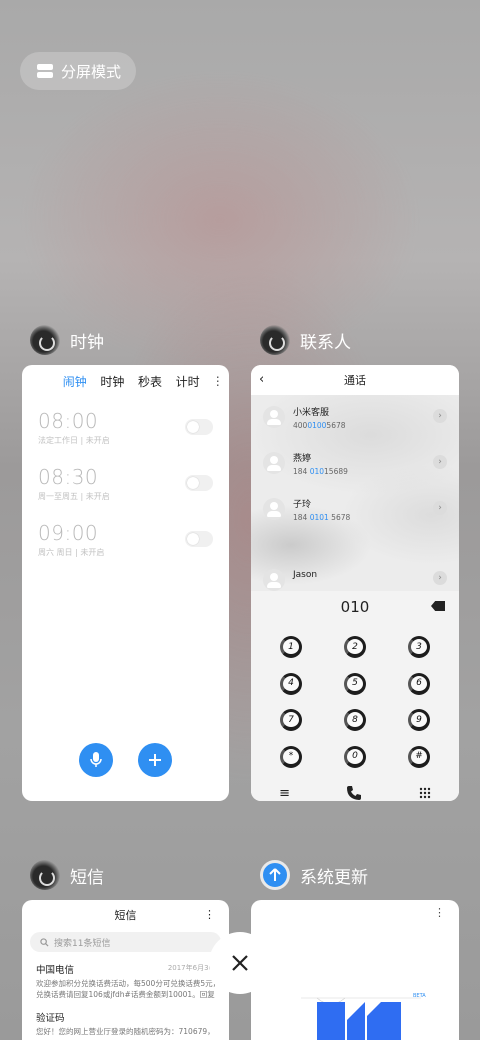 This screenshot has height=1040, width=480. I want to click on update-app-card: ⋮ BETA, so click(355, 970).